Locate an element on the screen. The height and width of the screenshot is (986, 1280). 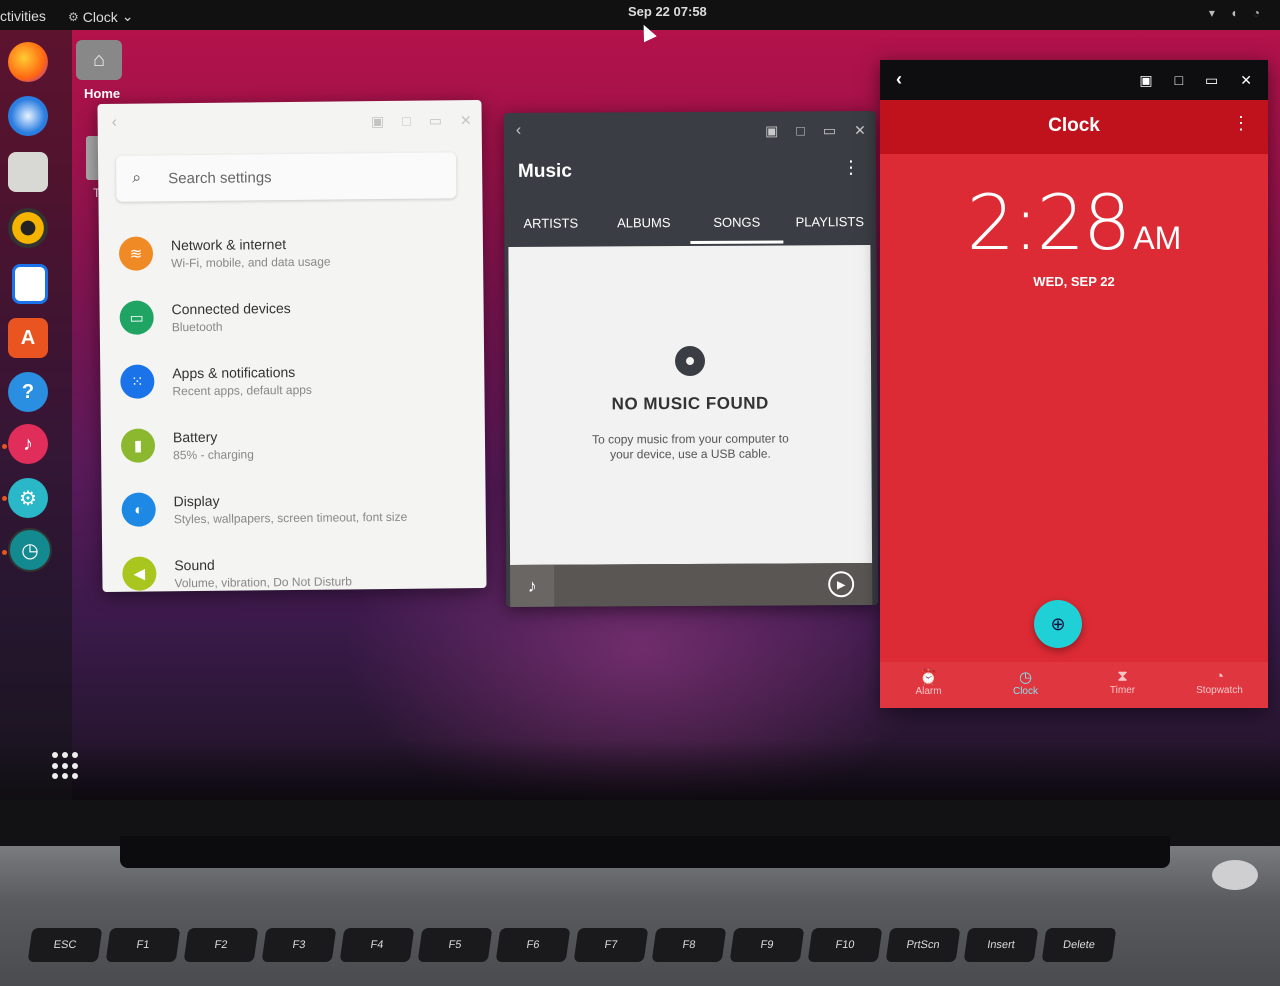
key-f1: F1 is located at coordinates (143, 945).